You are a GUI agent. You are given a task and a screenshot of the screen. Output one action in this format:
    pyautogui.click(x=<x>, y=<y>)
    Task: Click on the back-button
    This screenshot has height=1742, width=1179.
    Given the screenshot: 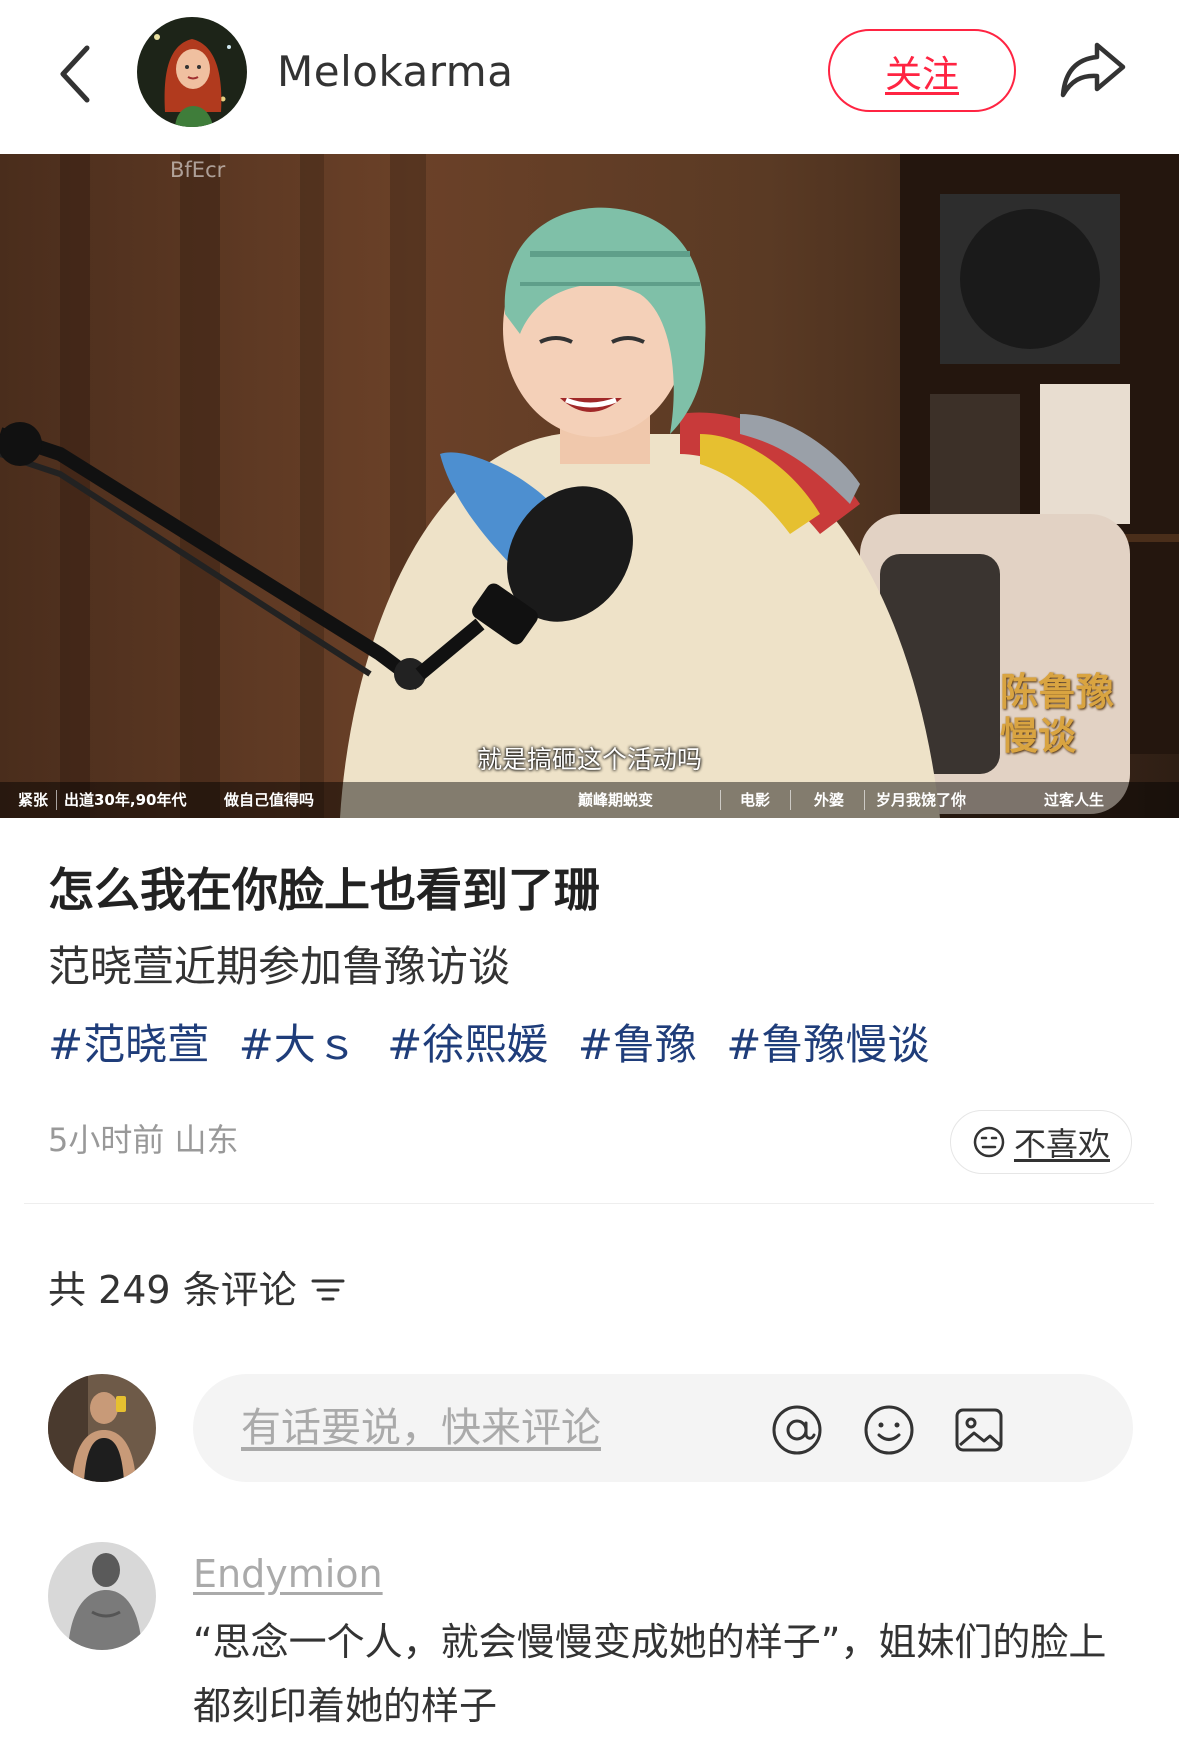 What is the action you would take?
    pyautogui.click(x=75, y=74)
    